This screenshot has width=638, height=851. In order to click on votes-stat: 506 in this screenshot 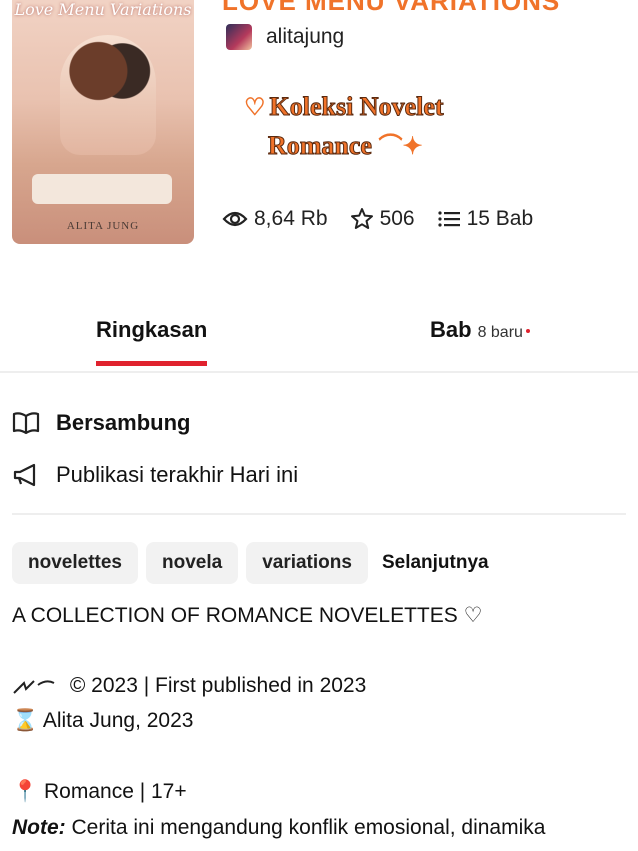, I will do `click(382, 219)`.